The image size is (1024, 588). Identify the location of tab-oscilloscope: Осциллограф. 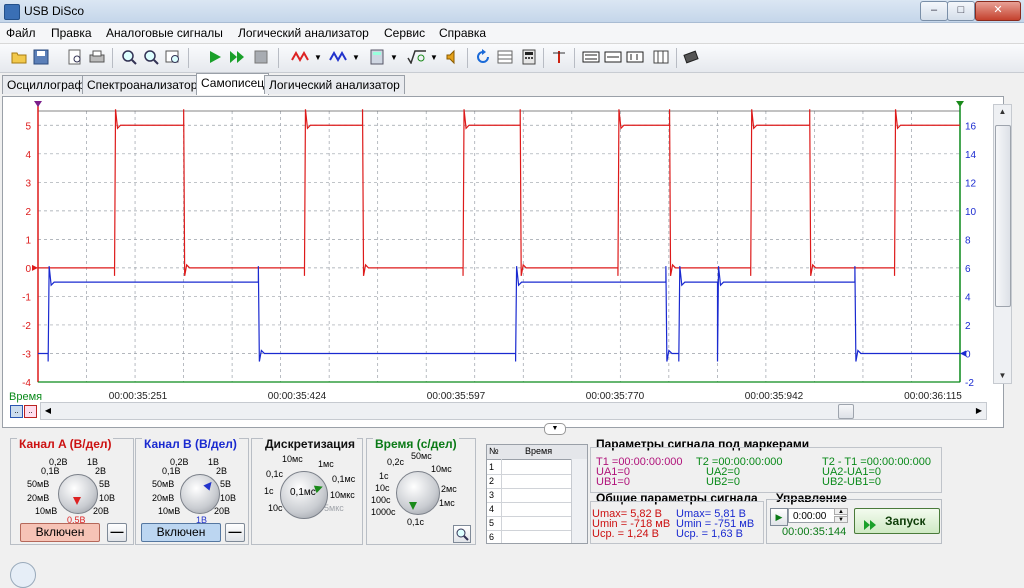
(46, 84).